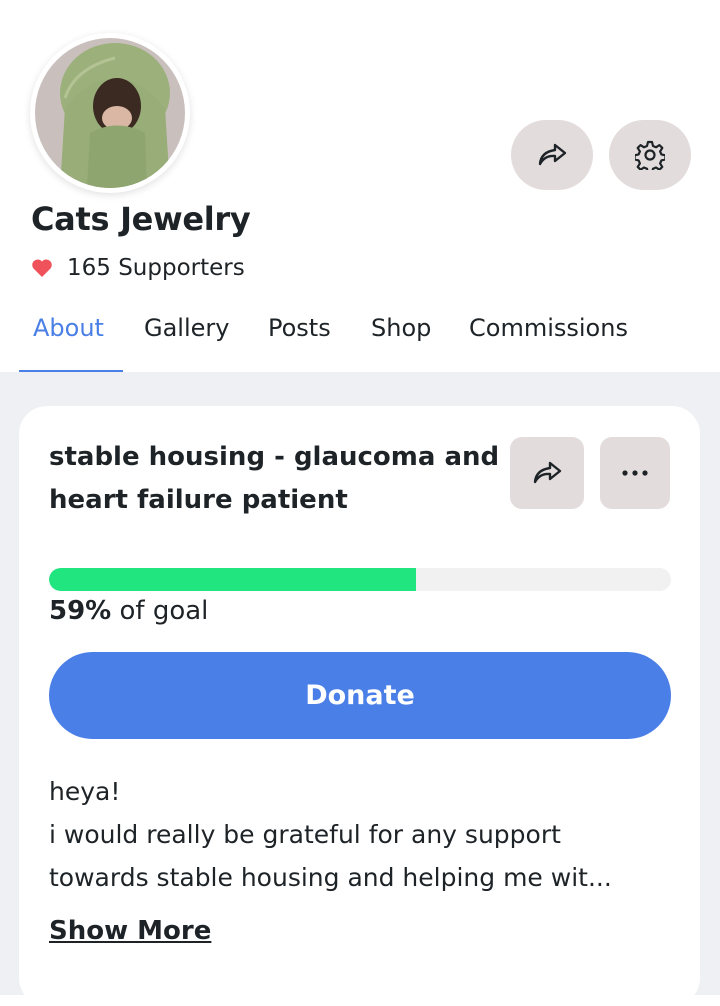 The width and height of the screenshot is (720, 1006). I want to click on gear-icon, so click(650, 155).